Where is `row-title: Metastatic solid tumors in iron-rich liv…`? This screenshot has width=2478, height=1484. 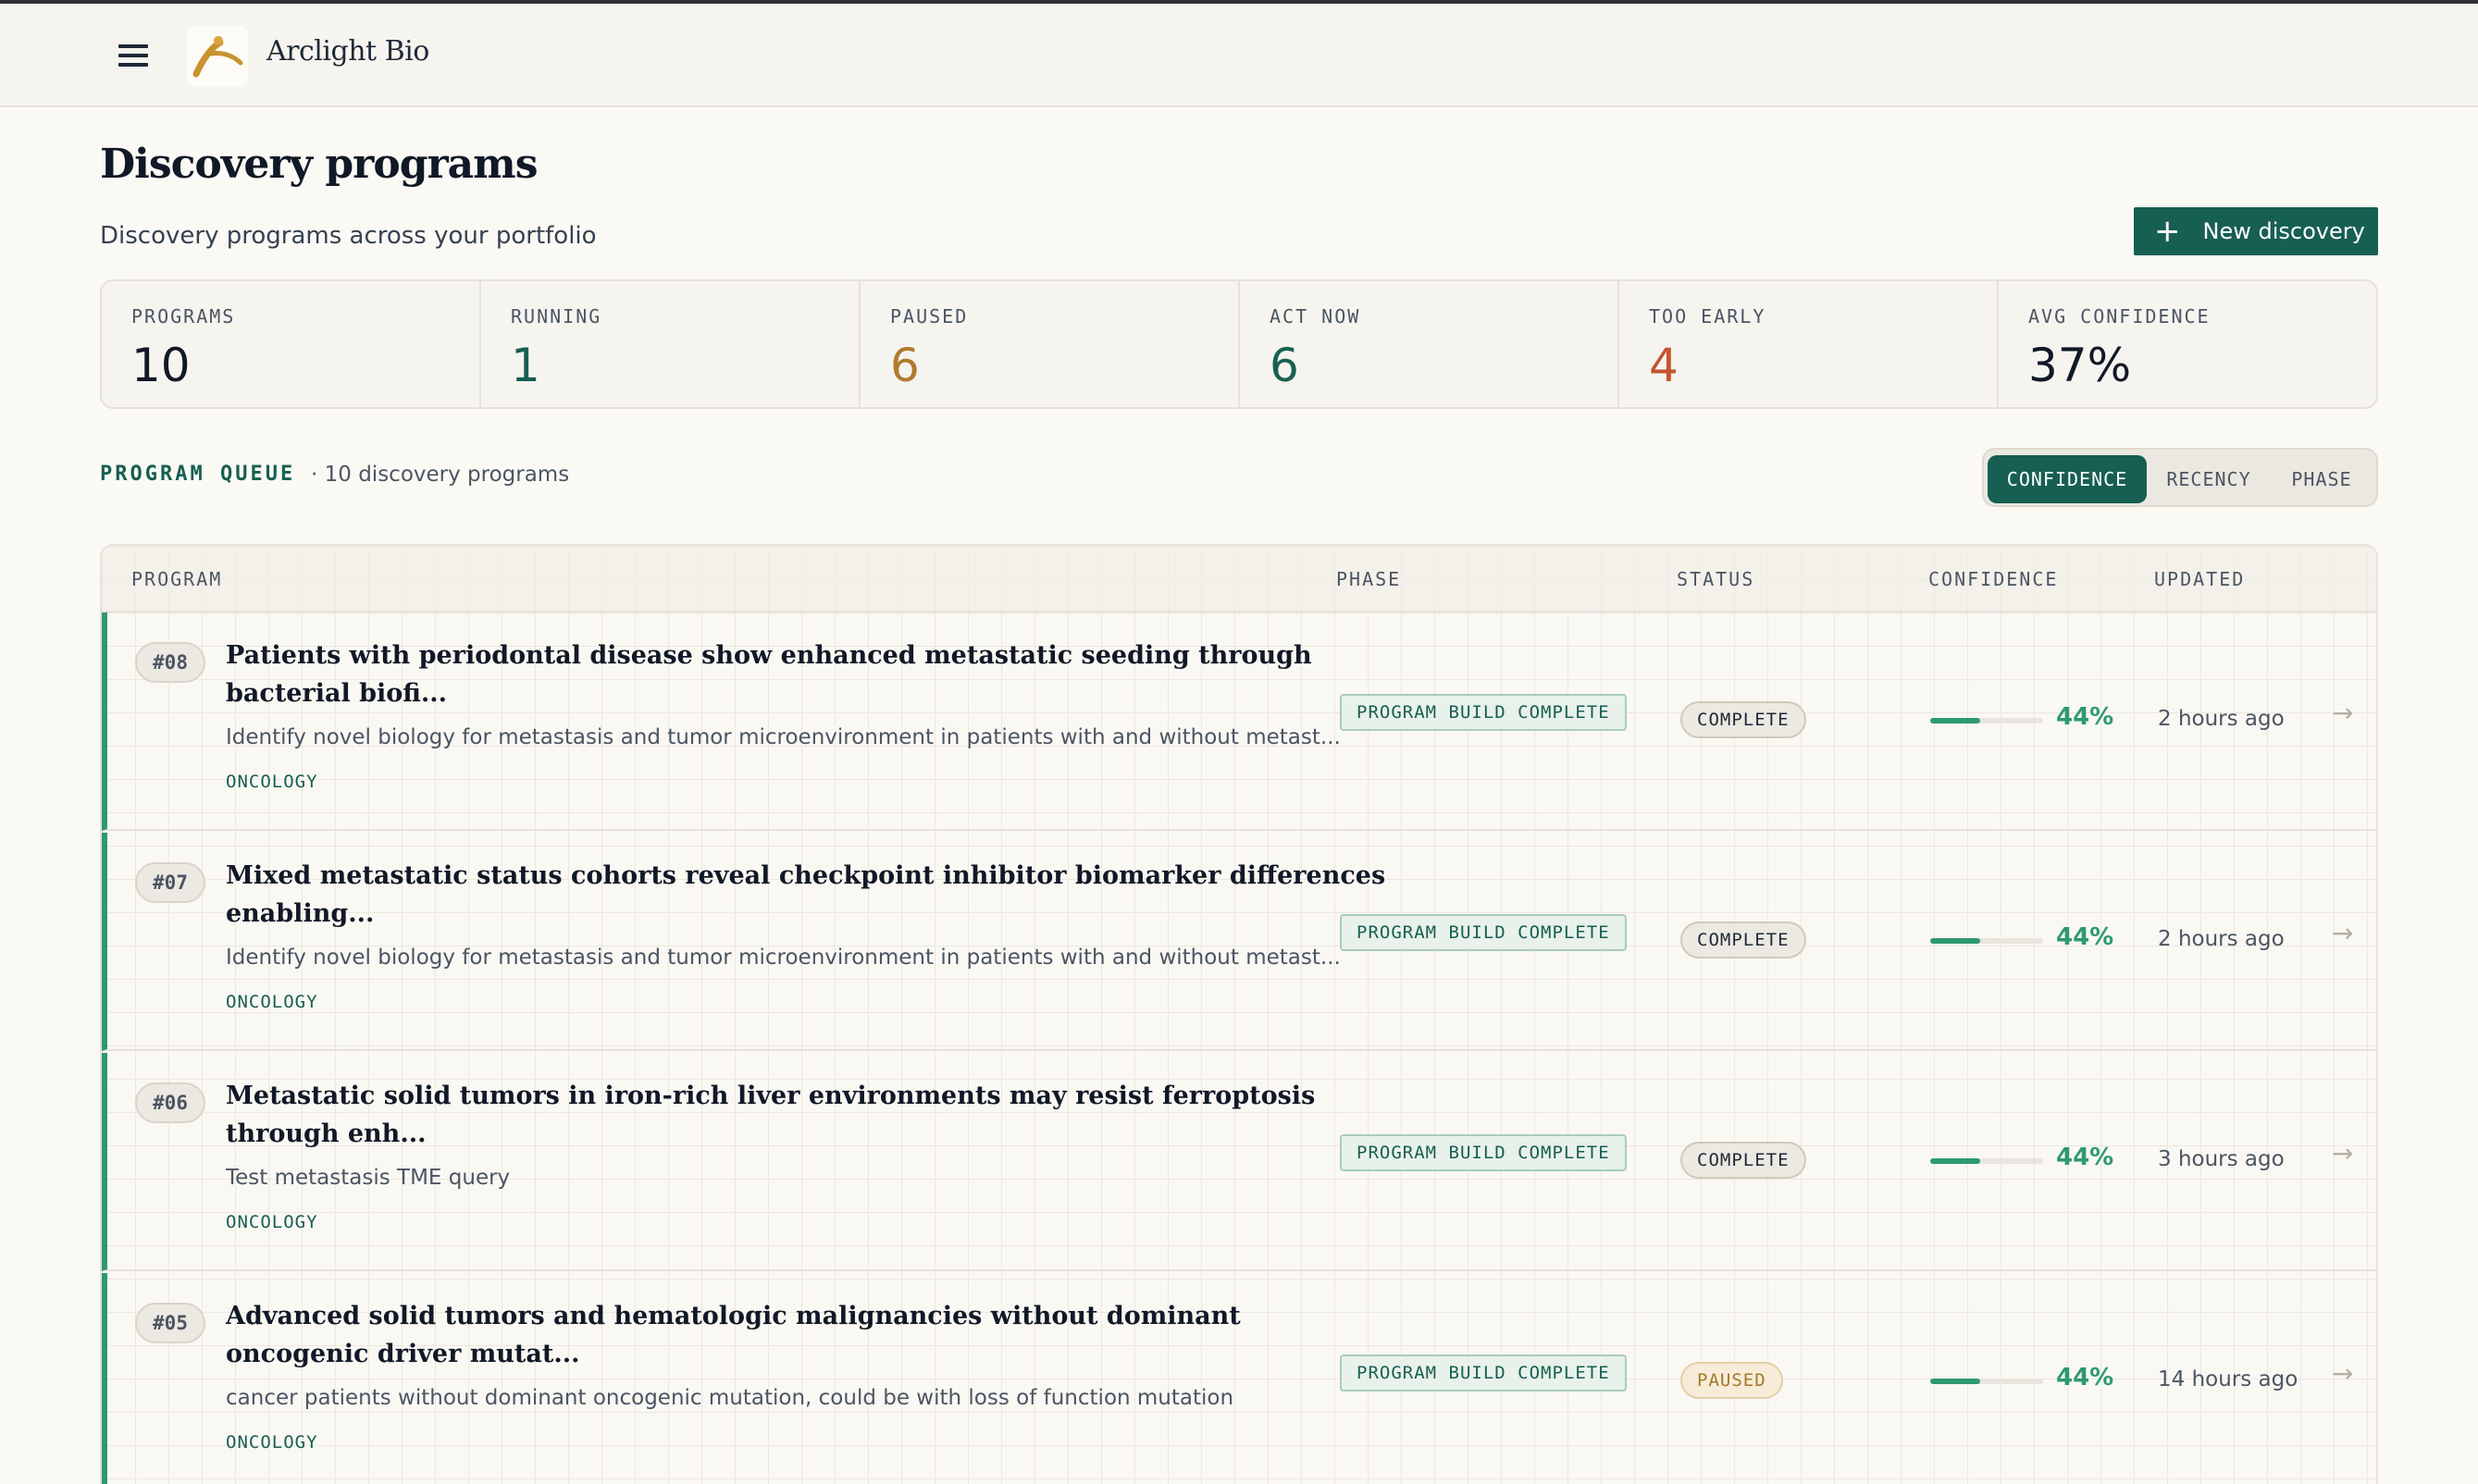
row-title: Metastatic solid tumors in iron-rich liv… is located at coordinates (809, 1115).